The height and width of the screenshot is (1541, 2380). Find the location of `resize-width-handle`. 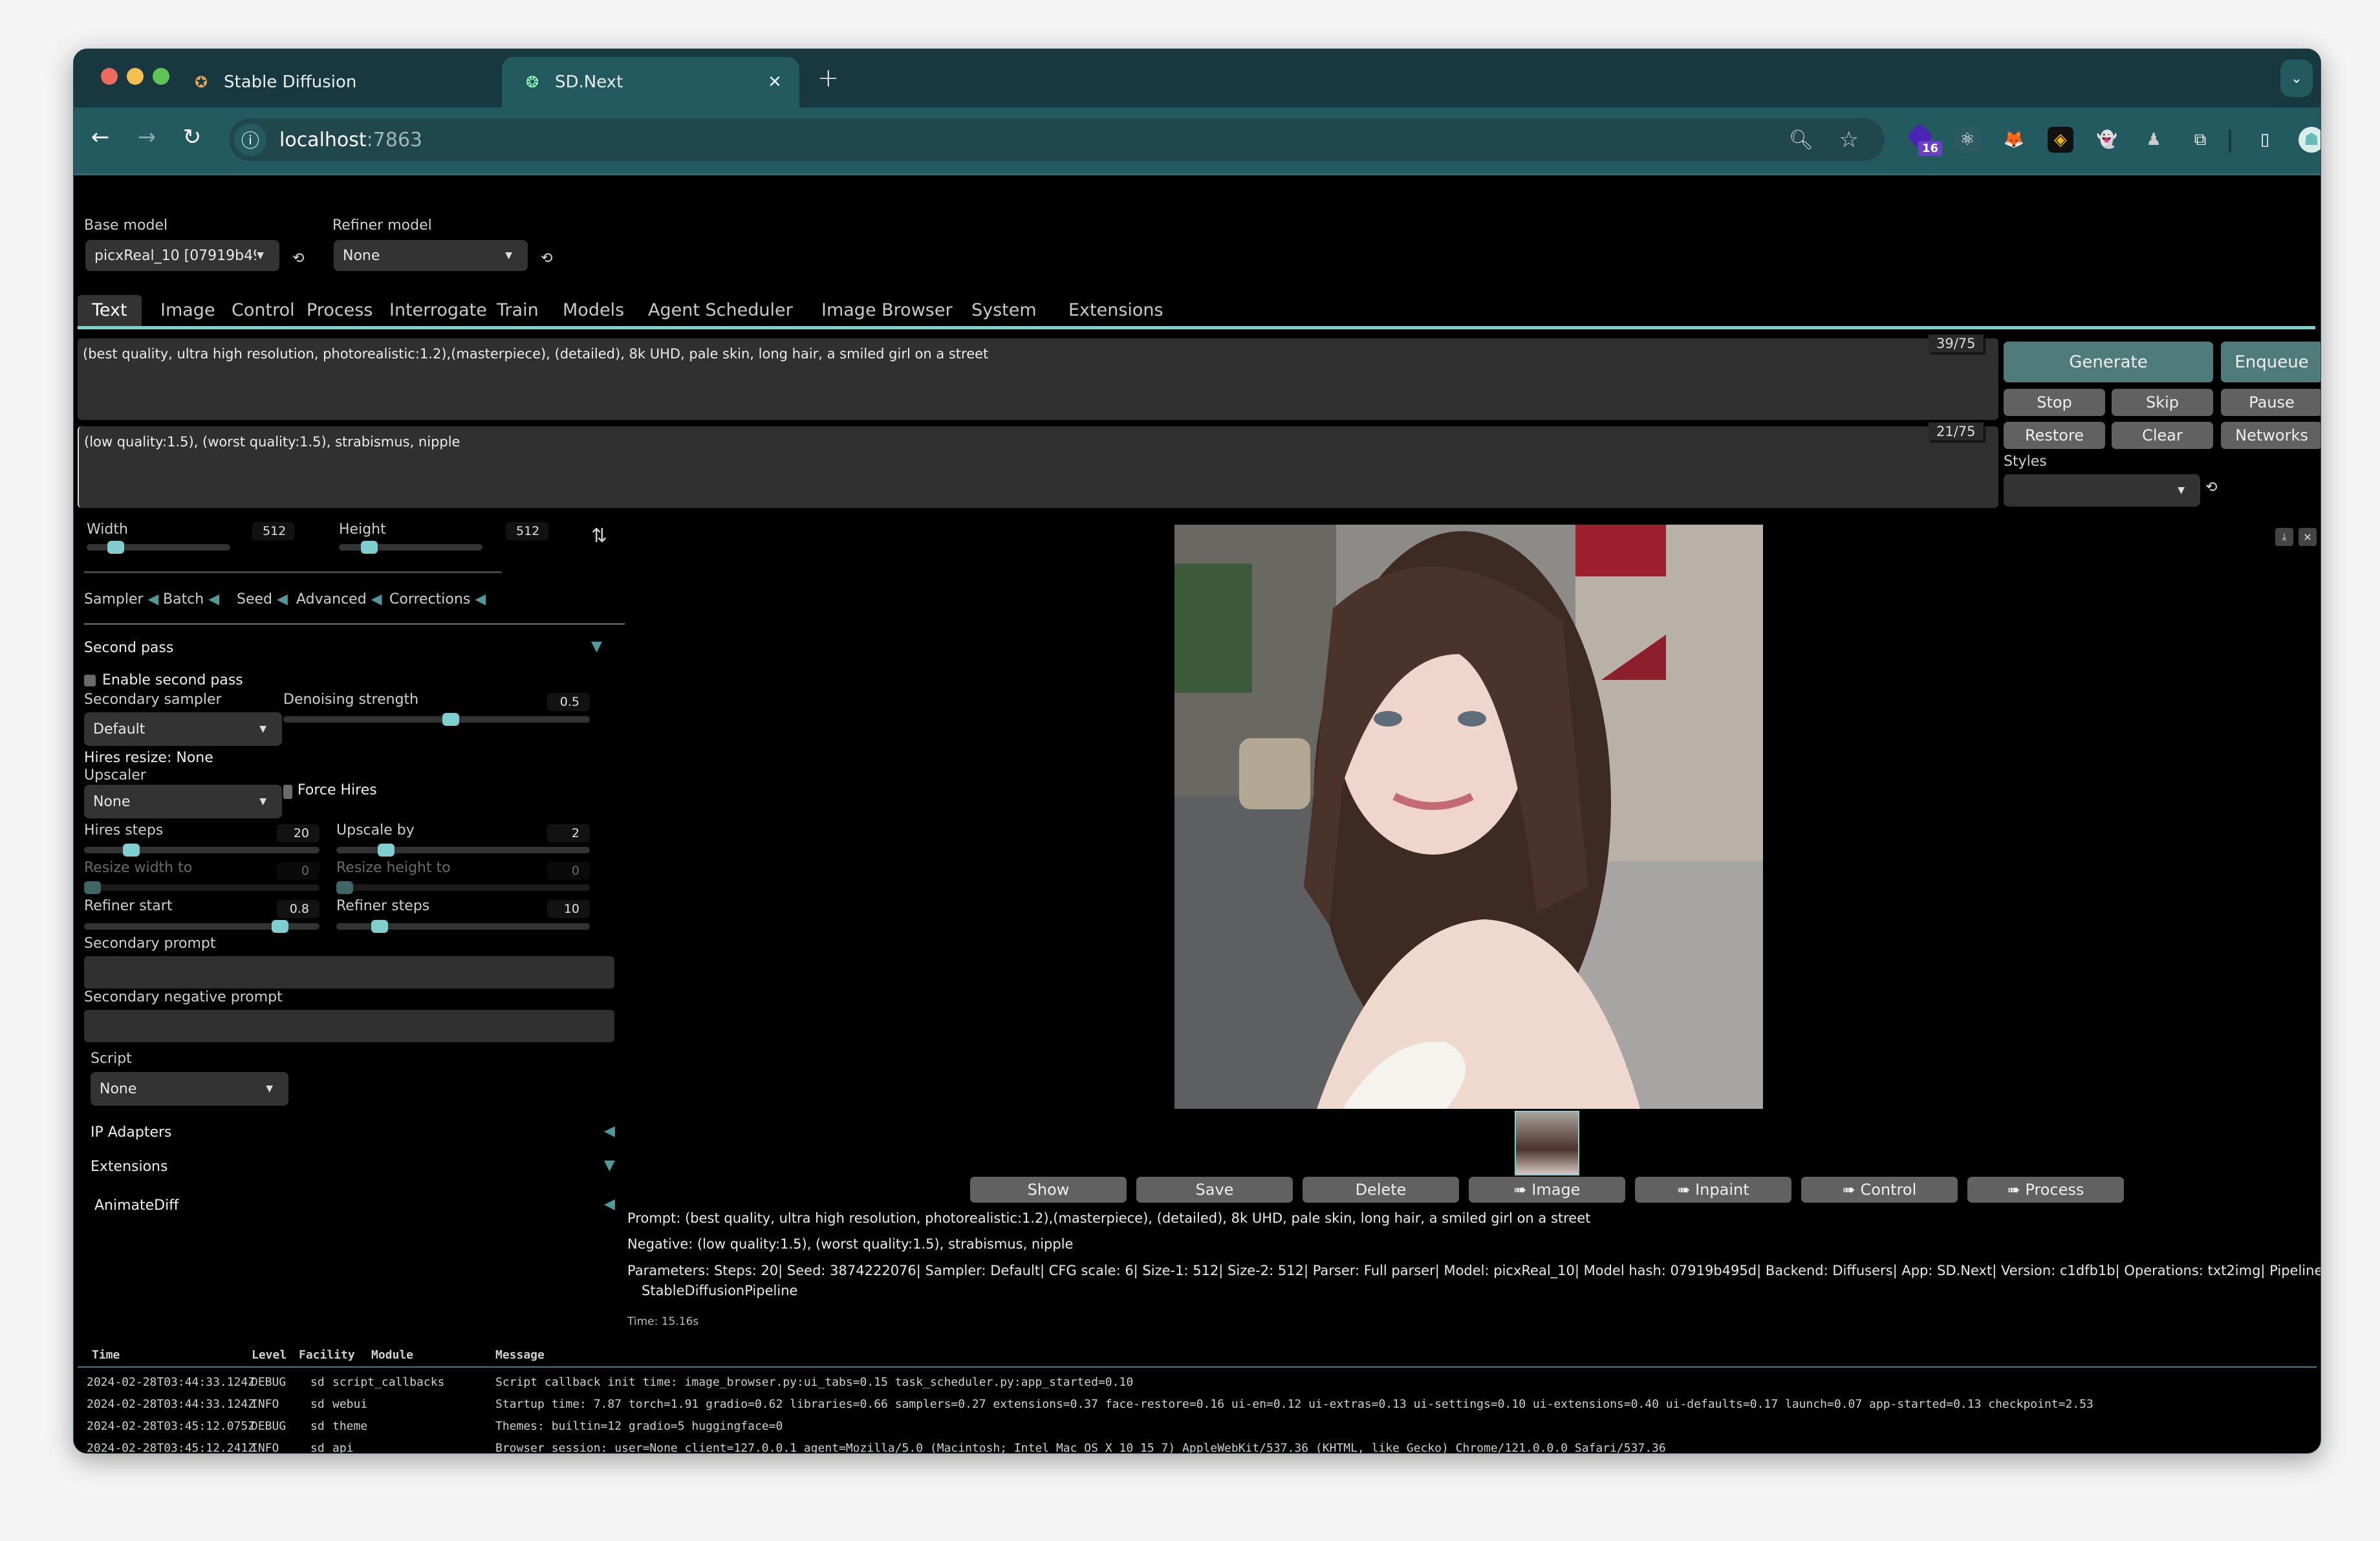

resize-width-handle is located at coordinates (93, 887).